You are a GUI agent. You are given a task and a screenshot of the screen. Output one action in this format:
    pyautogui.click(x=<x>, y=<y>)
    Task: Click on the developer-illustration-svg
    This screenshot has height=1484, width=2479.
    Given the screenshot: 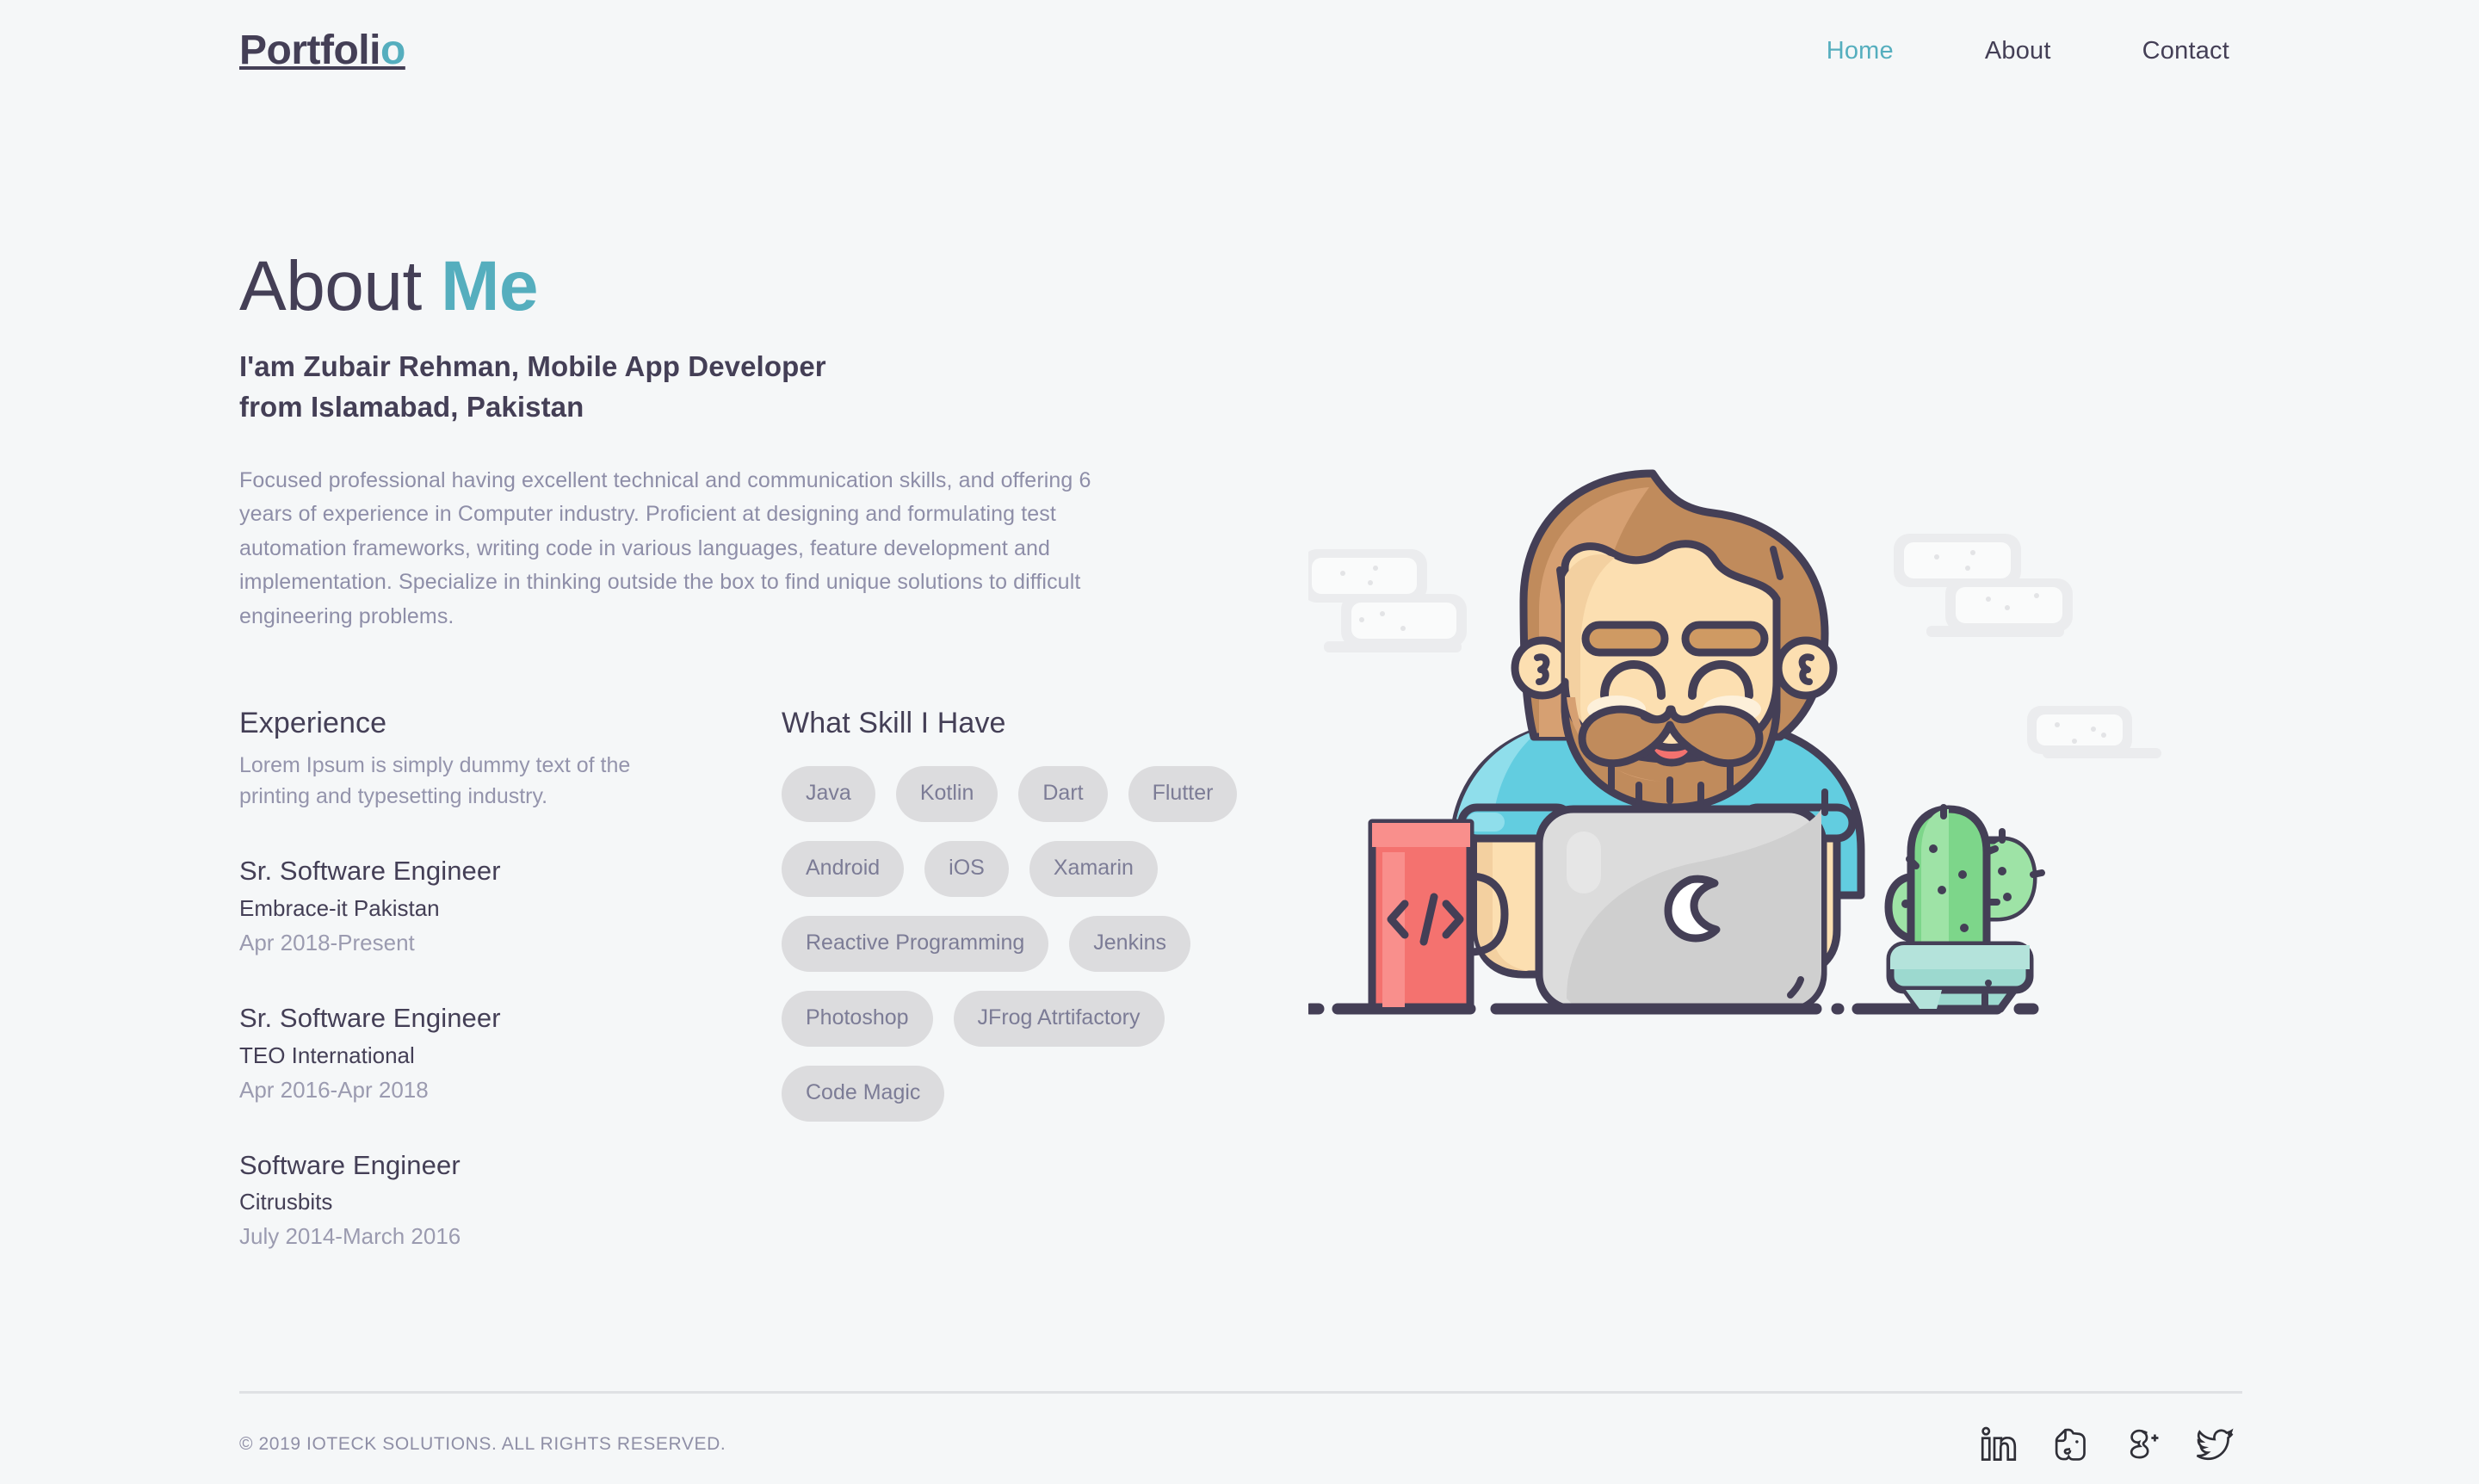 What is the action you would take?
    pyautogui.click(x=1734, y=742)
    